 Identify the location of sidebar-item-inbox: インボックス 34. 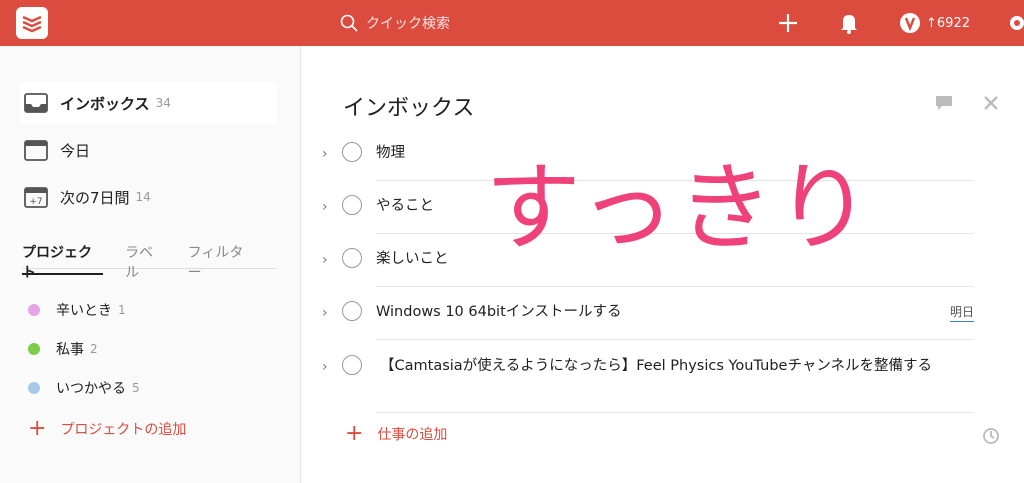
(148, 103).